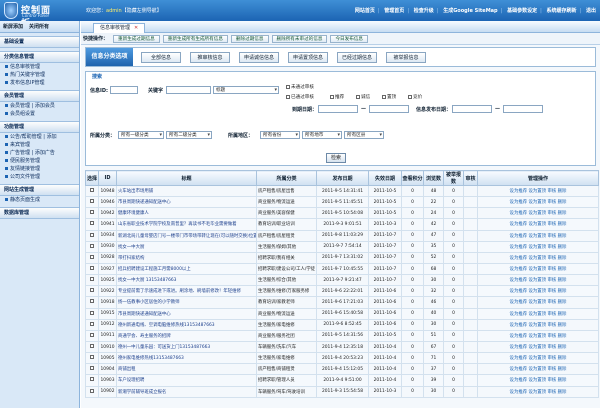 This screenshot has height=408, width=600. I want to click on new-tab-link: 新屏添加, so click(13, 26).